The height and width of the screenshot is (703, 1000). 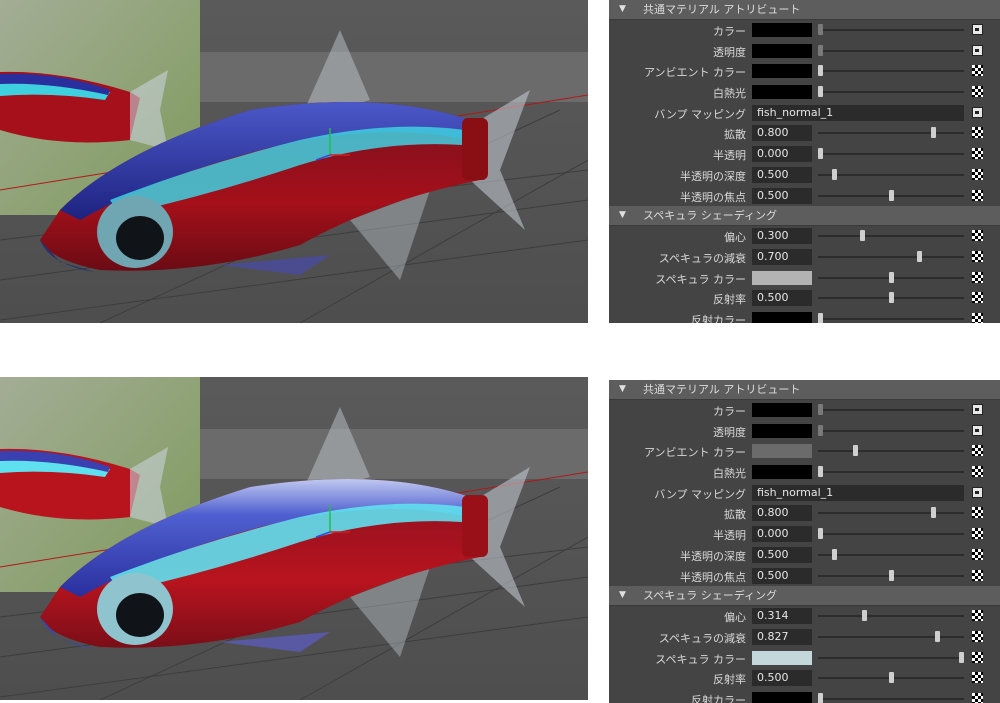 I want to click on section-header: ▼ スペキュラ シェーディング, so click(x=804, y=596).